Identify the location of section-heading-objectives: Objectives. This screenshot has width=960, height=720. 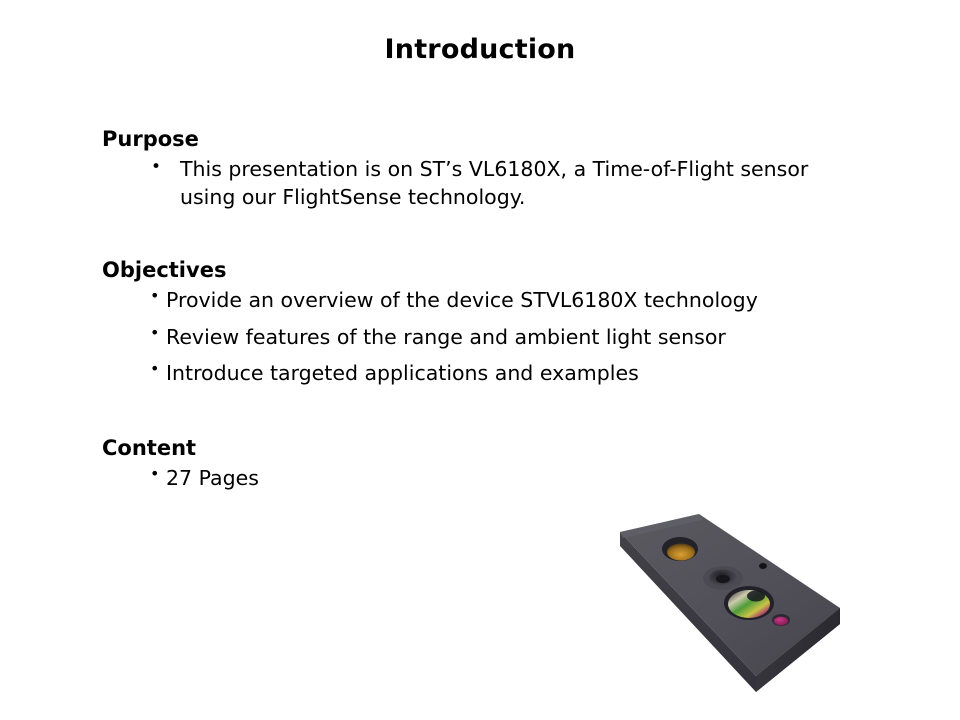
(164, 269).